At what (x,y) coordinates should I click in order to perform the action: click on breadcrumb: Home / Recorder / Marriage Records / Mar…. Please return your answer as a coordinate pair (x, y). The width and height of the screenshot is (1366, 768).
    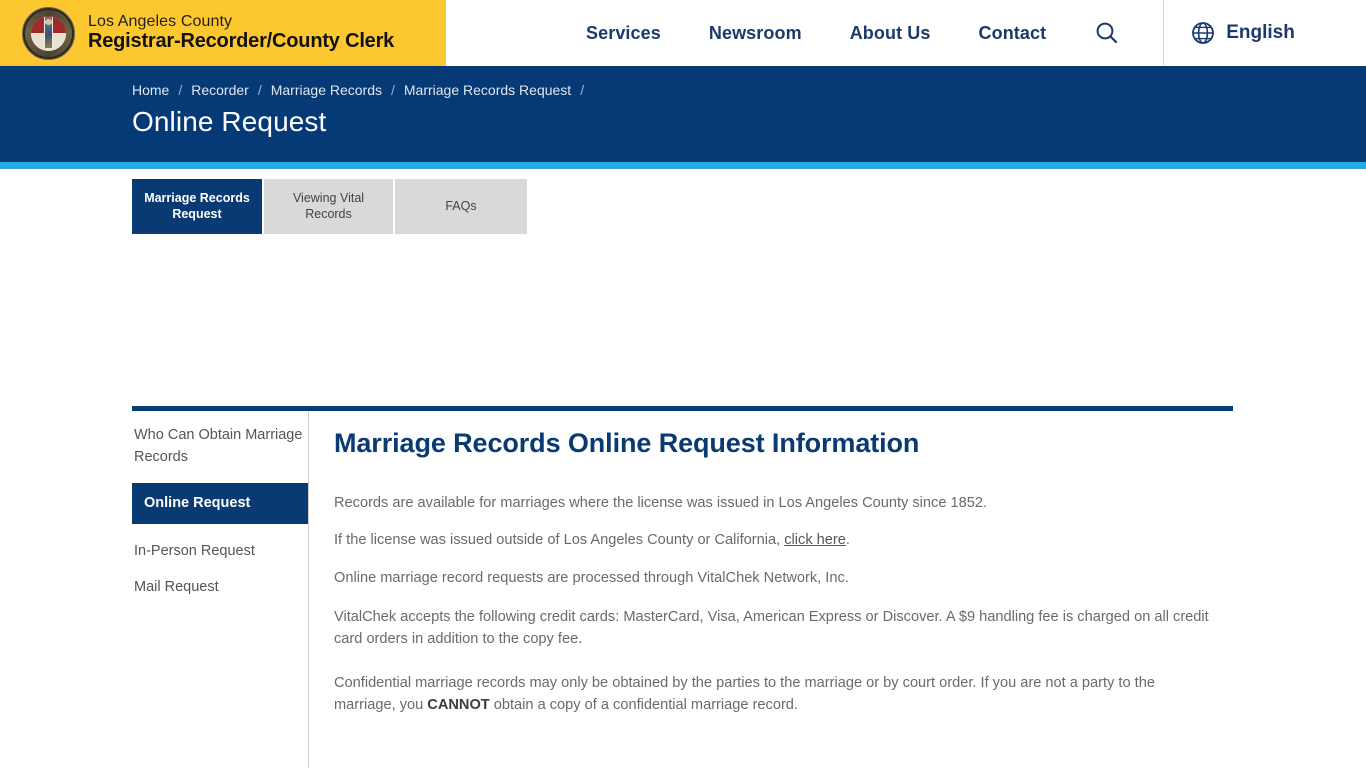
    Looking at the image, I should click on (749, 90).